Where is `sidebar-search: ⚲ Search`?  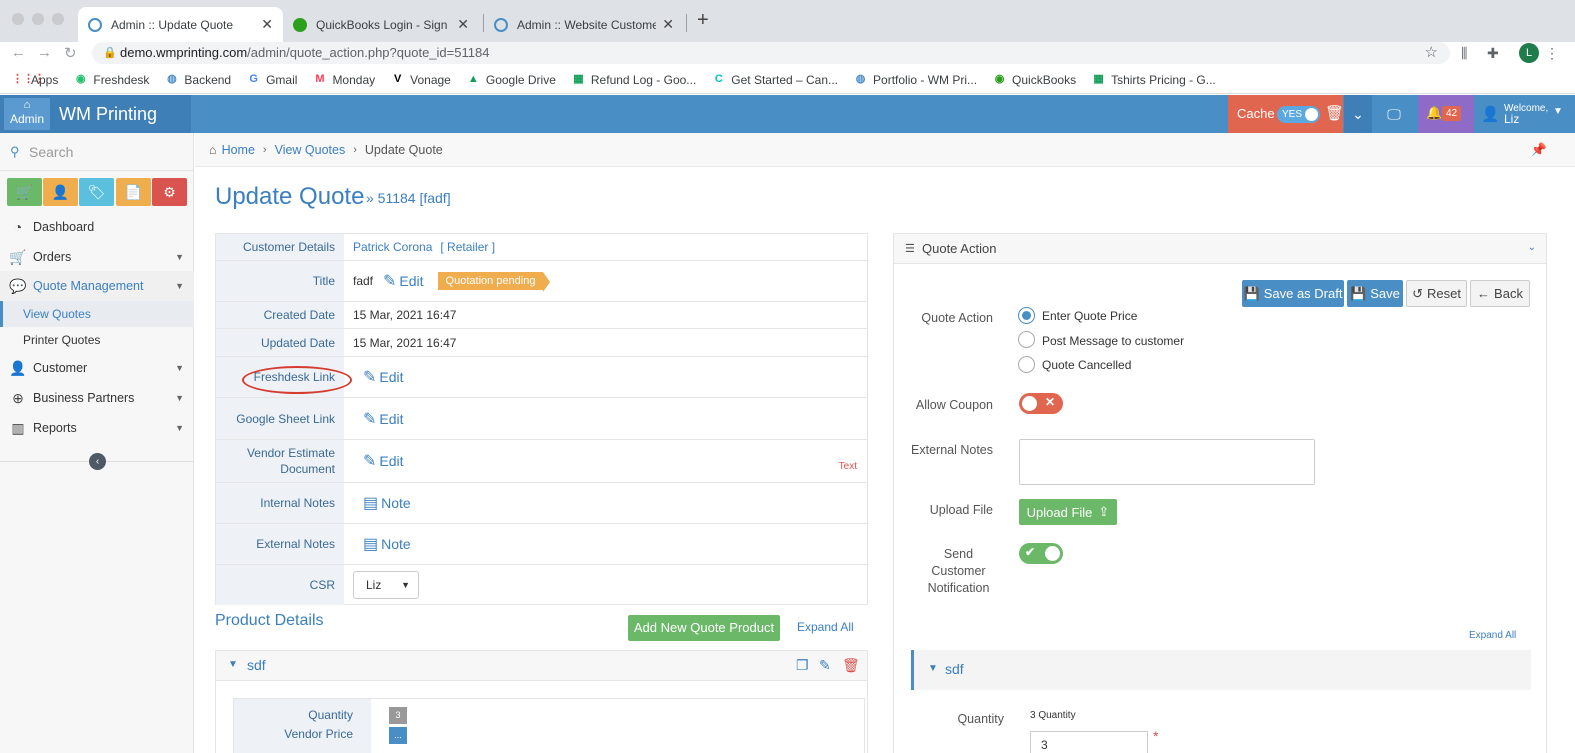
sidebar-search: ⚲ Search is located at coordinates (97, 152).